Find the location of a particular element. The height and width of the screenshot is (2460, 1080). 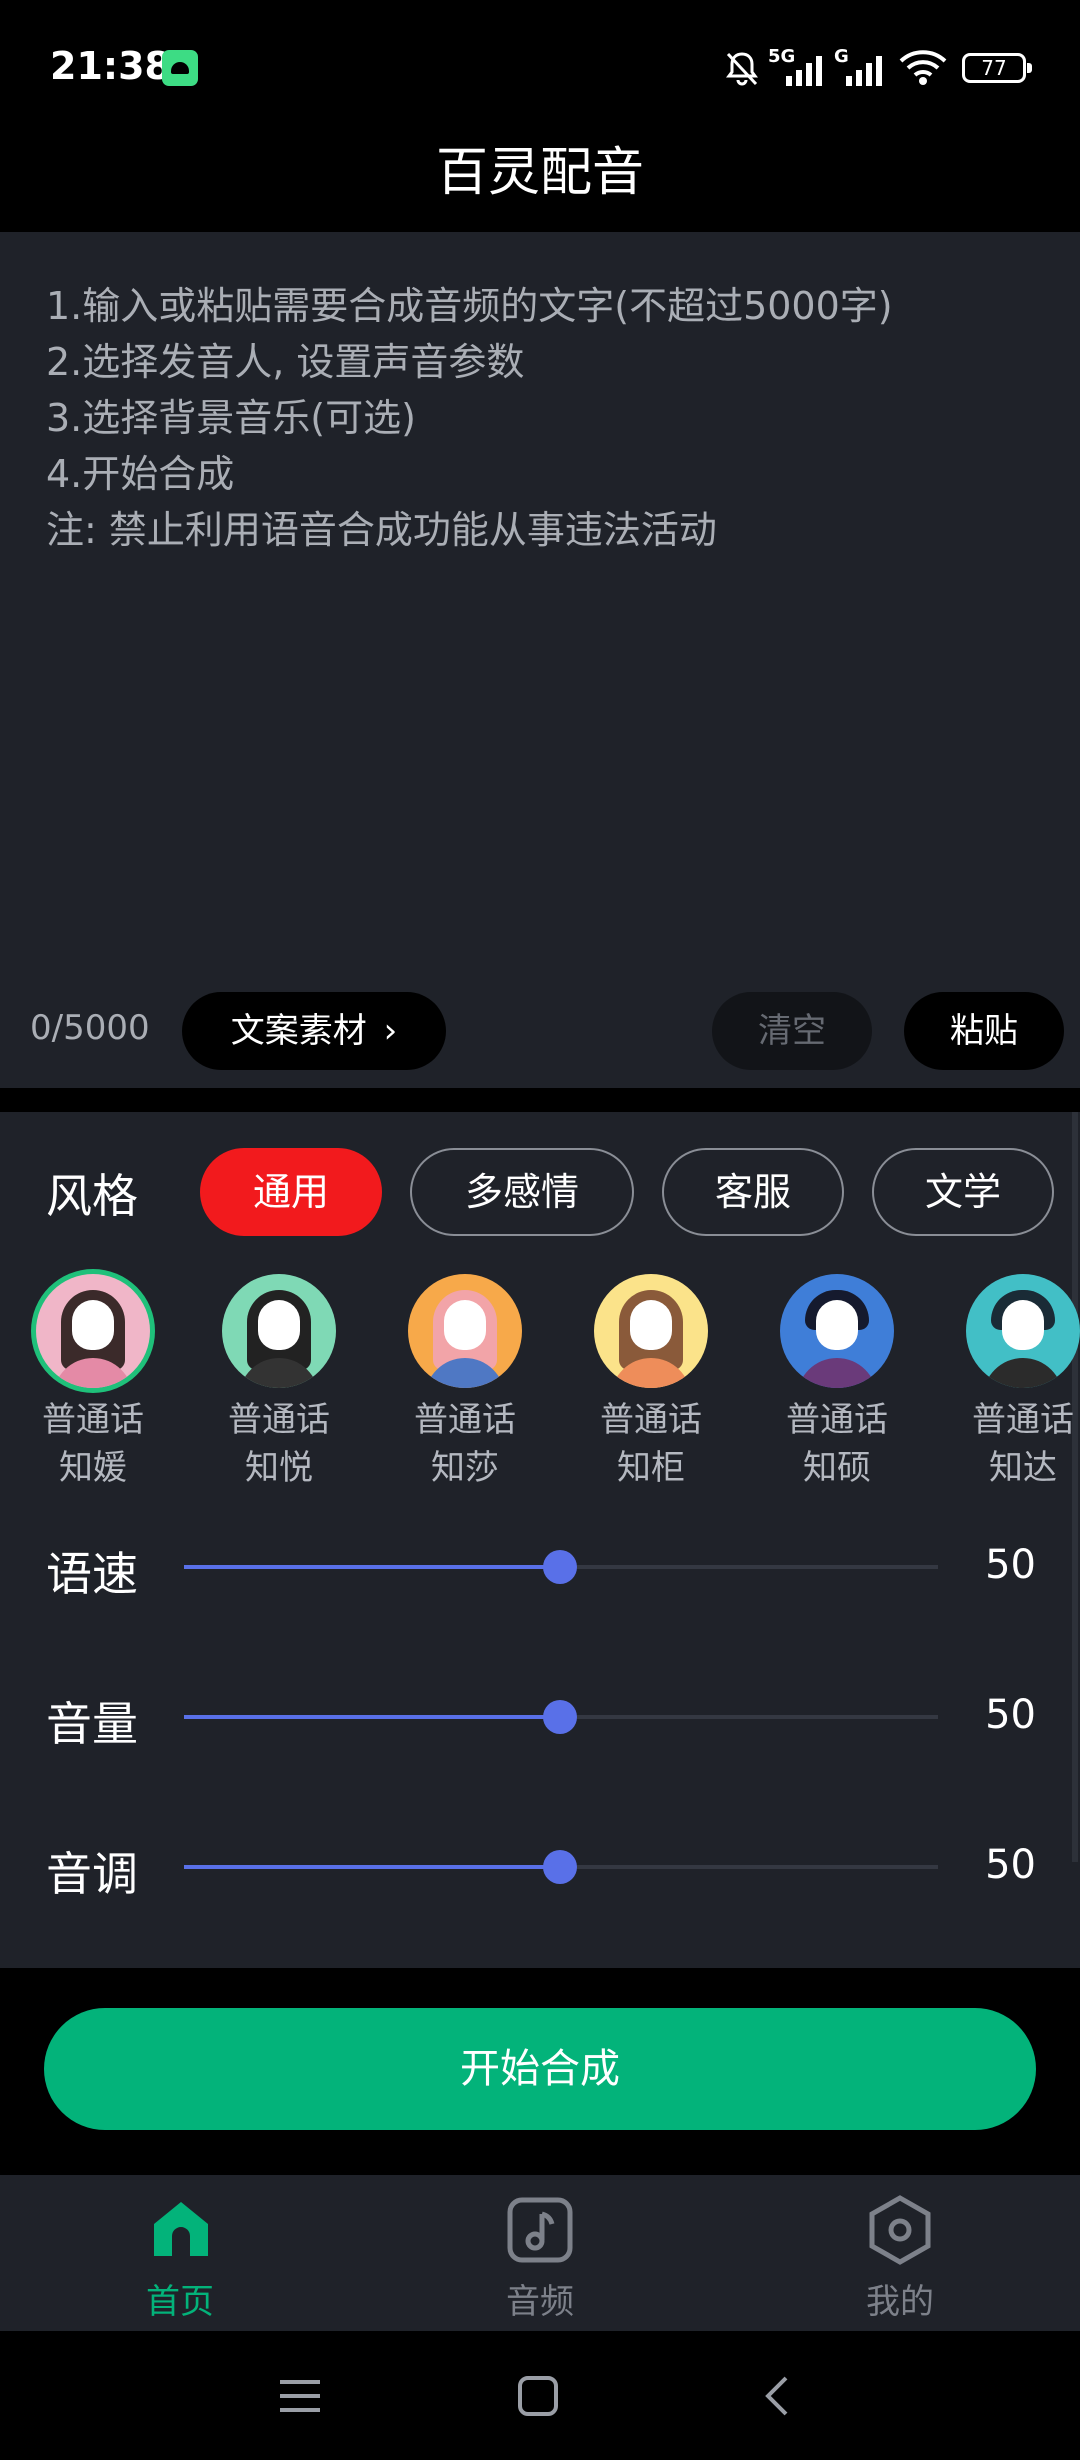

voice-label: 普通话 知媛 is located at coordinates (93, 1444).